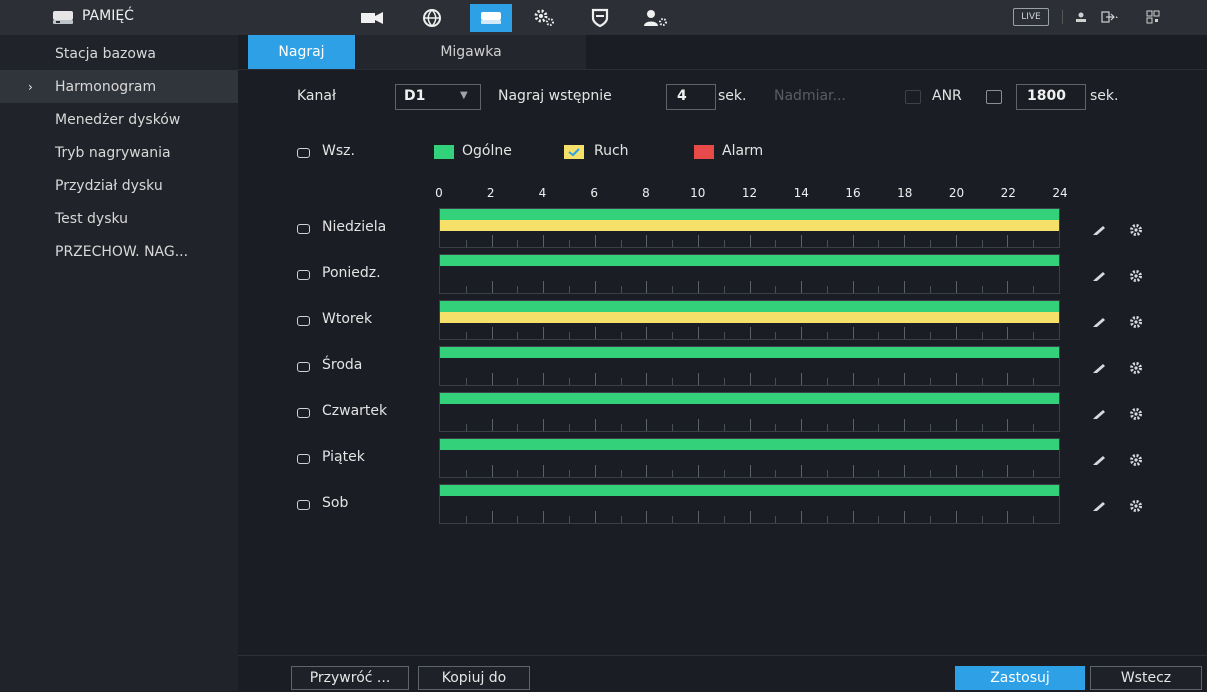 The height and width of the screenshot is (692, 1207). I want to click on security-shield-icon, so click(600, 18).